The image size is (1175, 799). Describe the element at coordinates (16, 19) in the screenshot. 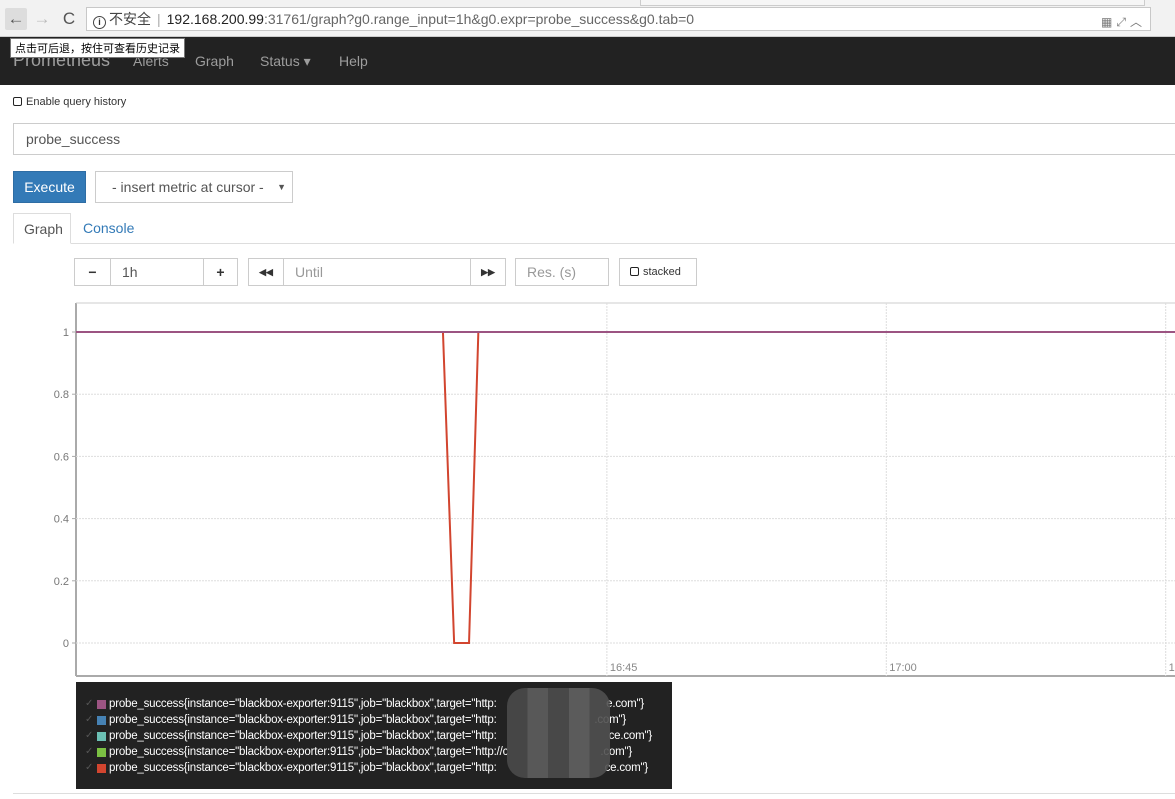

I see `back-button: ←` at that location.